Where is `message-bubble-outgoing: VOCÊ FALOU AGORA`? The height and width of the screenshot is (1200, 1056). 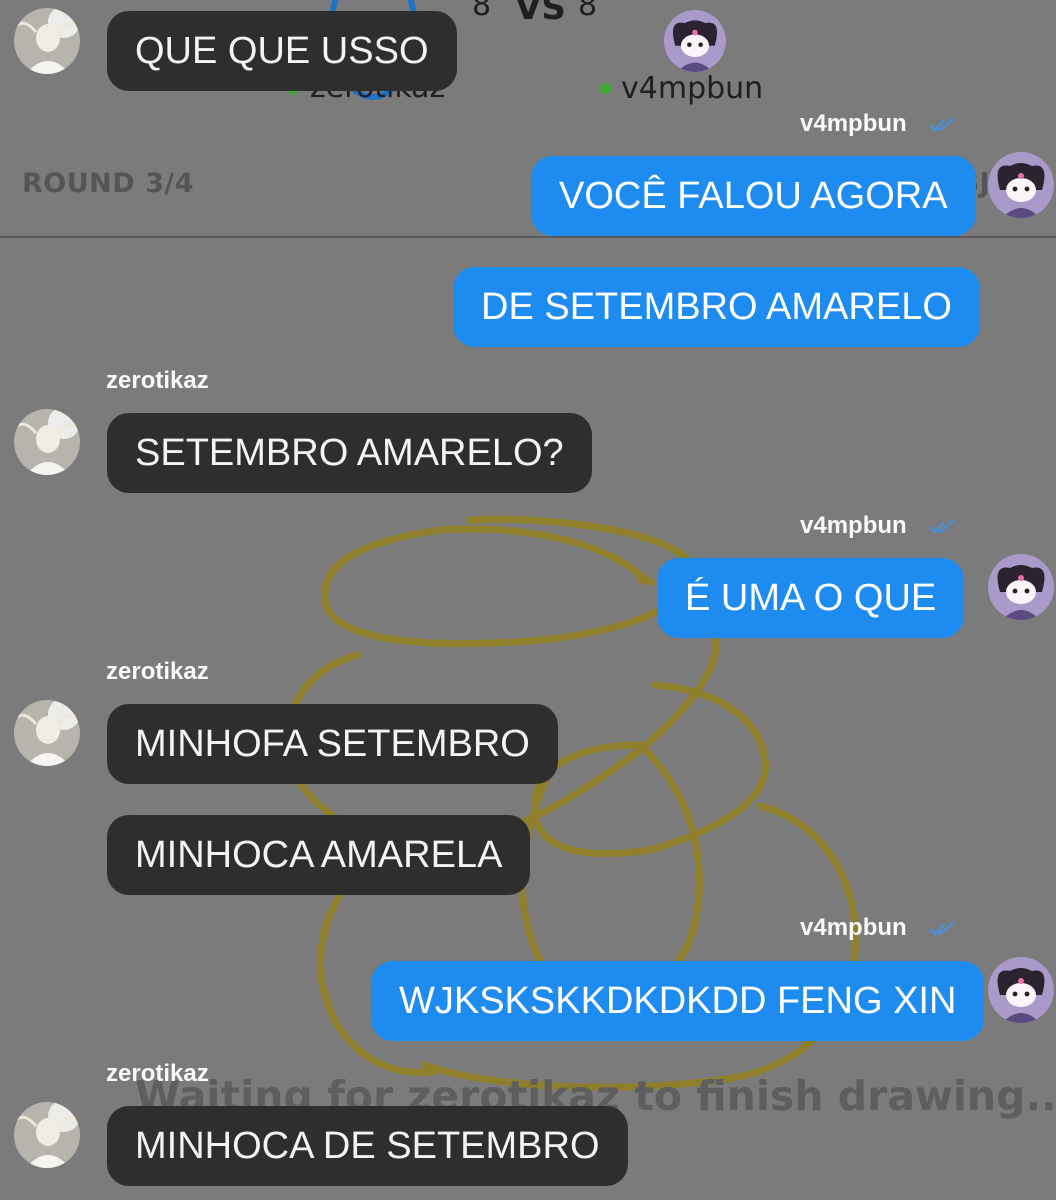
message-bubble-outgoing: VOCÊ FALOU AGORA is located at coordinates (753, 196).